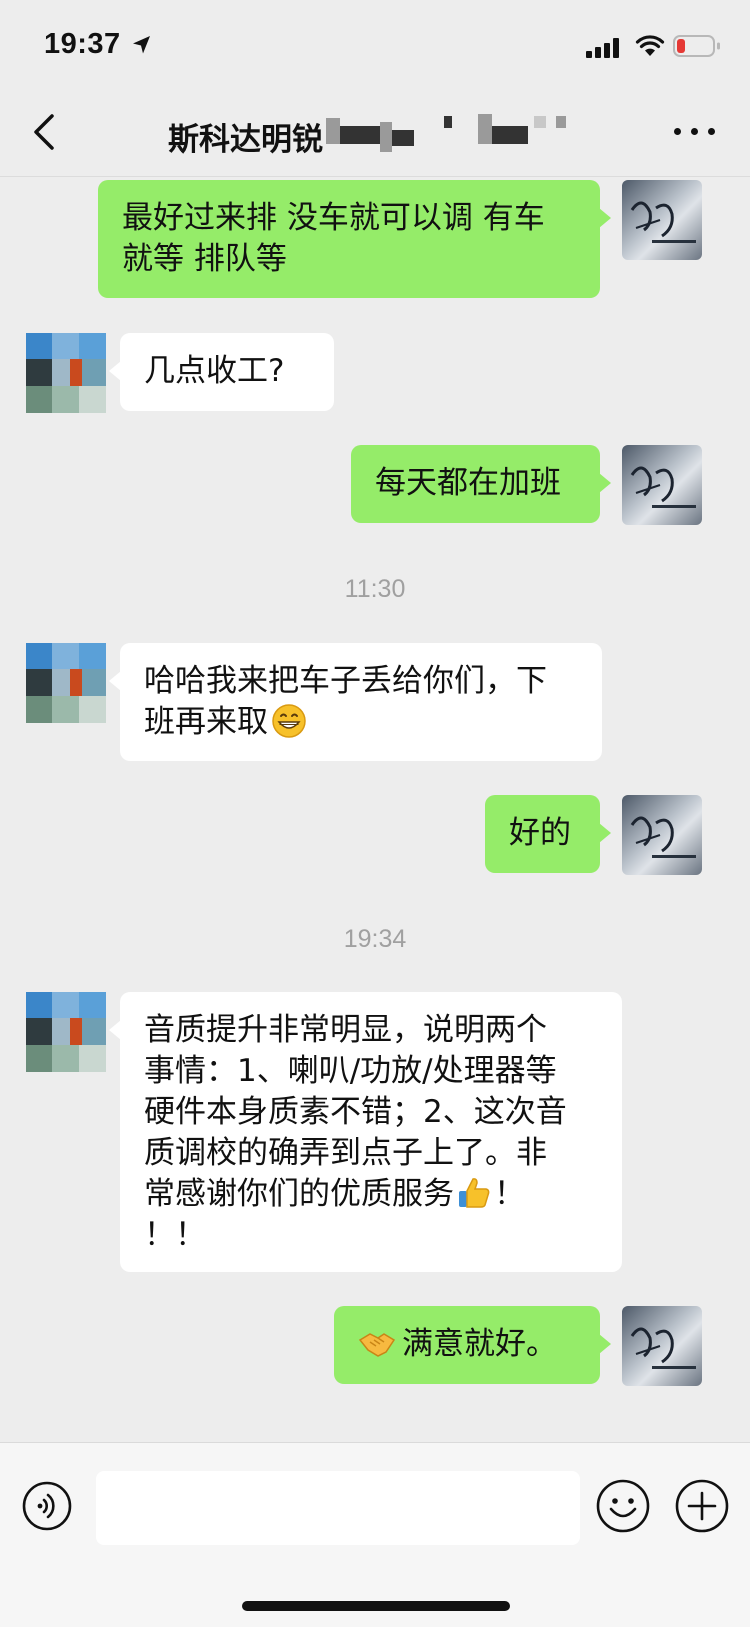 The image size is (750, 1627). I want to click on message-bubble-outgoing: 满意就好。, so click(472, 1345).